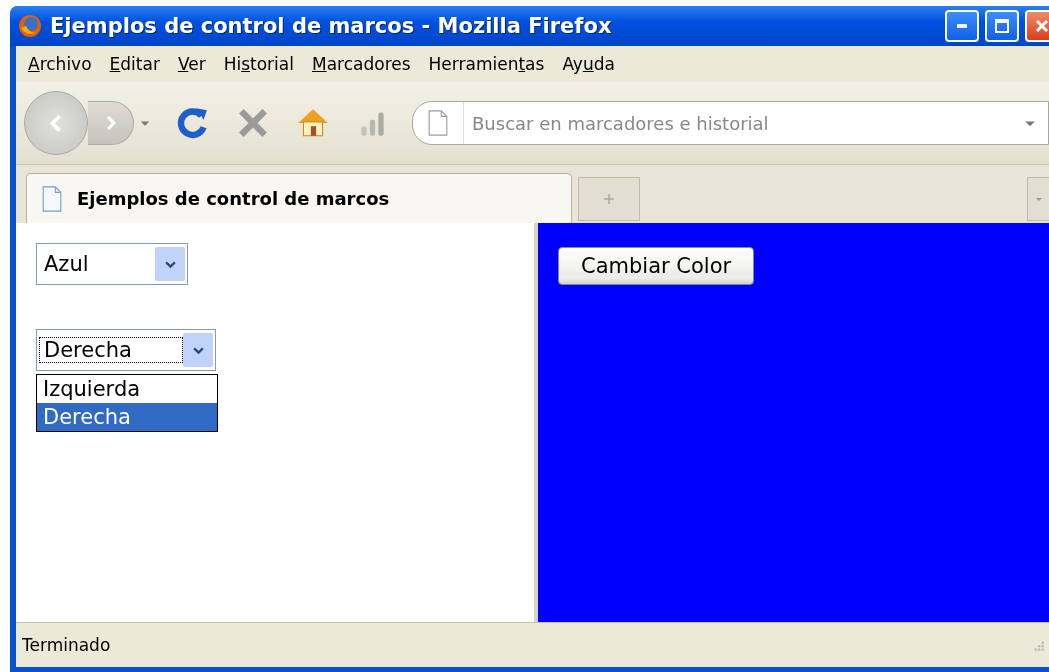 The image size is (1049, 672). I want to click on menu-item: Ayuda, so click(588, 64).